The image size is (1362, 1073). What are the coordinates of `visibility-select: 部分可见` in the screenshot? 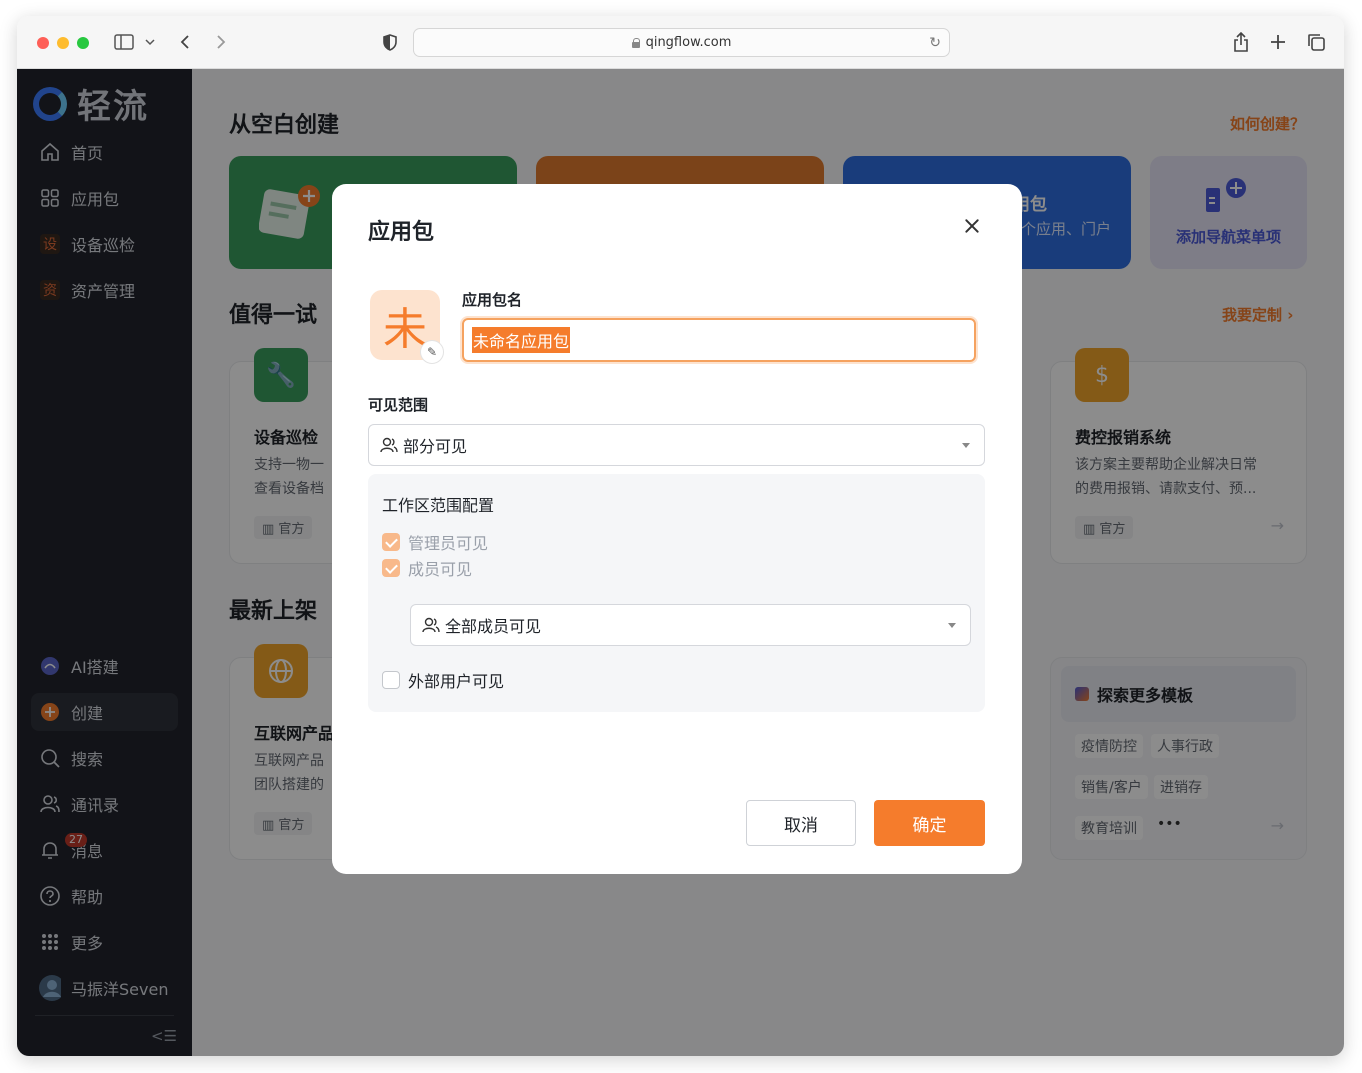 It's located at (676, 445).